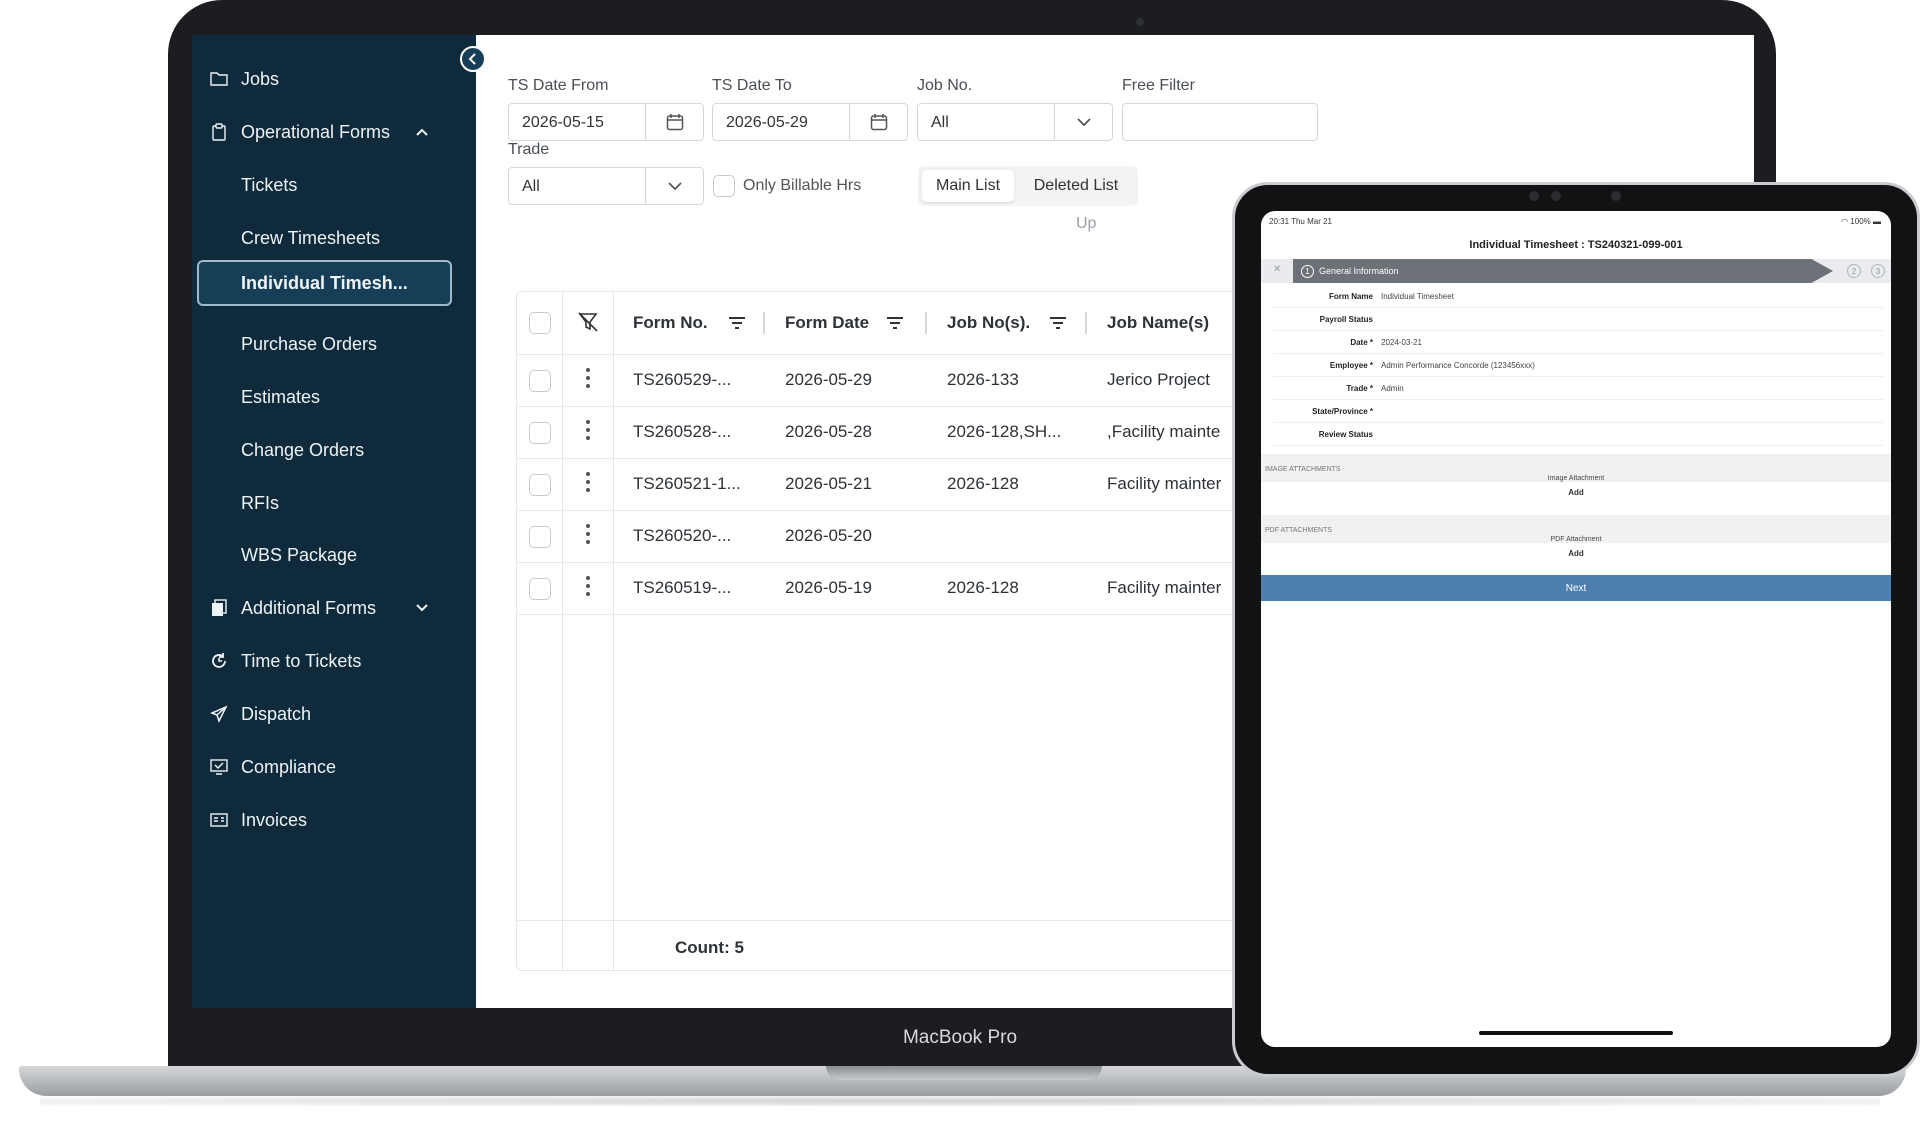 This screenshot has width=1920, height=1121. Describe the element at coordinates (828, 379) in the screenshot. I see `cell-form-date: 2026-05-29` at that location.